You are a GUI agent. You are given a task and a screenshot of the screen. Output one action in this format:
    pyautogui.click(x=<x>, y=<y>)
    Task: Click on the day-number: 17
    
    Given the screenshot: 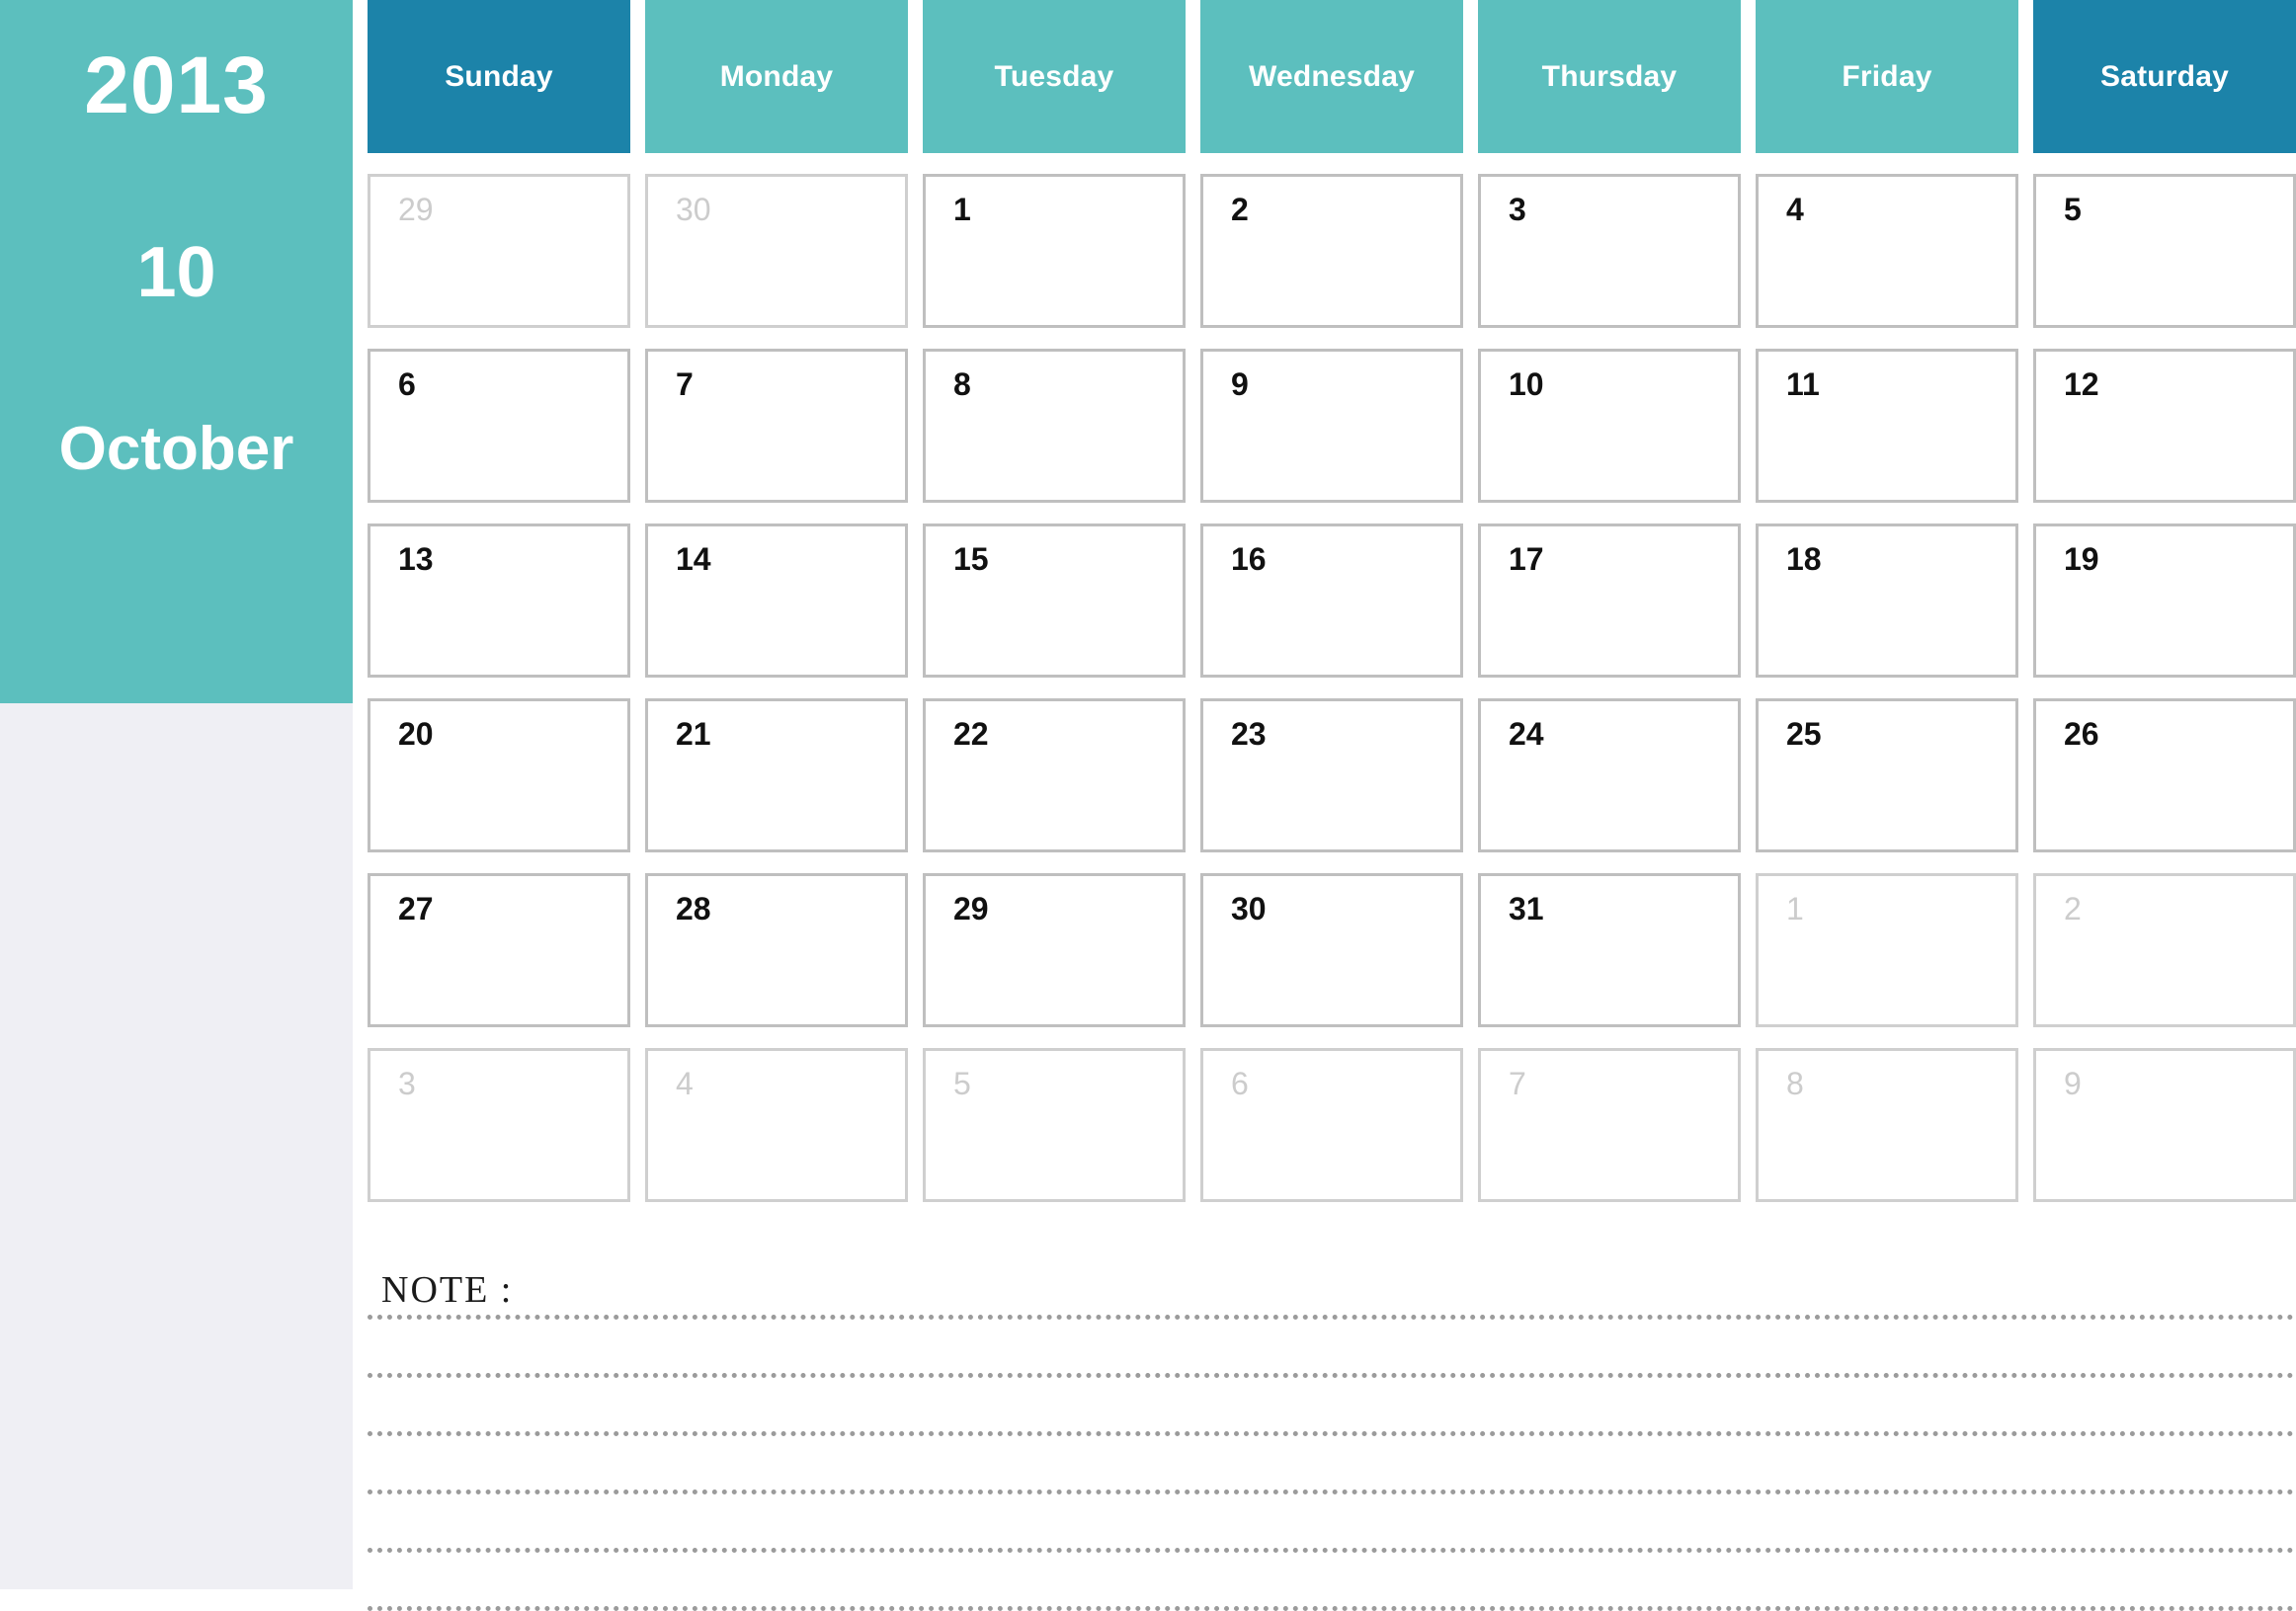 What is the action you would take?
    pyautogui.click(x=1526, y=559)
    